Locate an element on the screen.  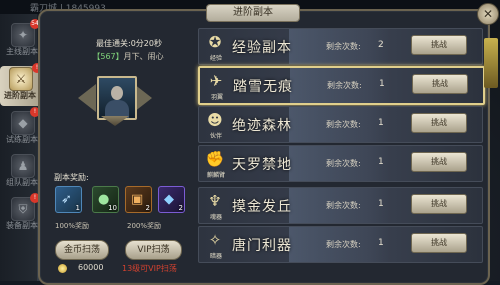
chest-icon: ▣ is located at coordinates (137, 199).